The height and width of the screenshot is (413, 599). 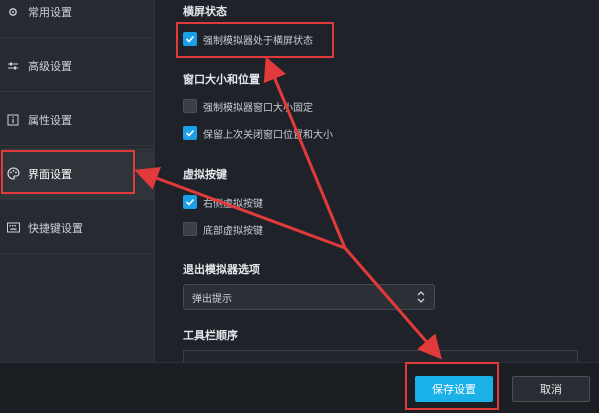 What do you see at coordinates (305, 152) in the screenshot?
I see `arrow-to-landscape-option` at bounding box center [305, 152].